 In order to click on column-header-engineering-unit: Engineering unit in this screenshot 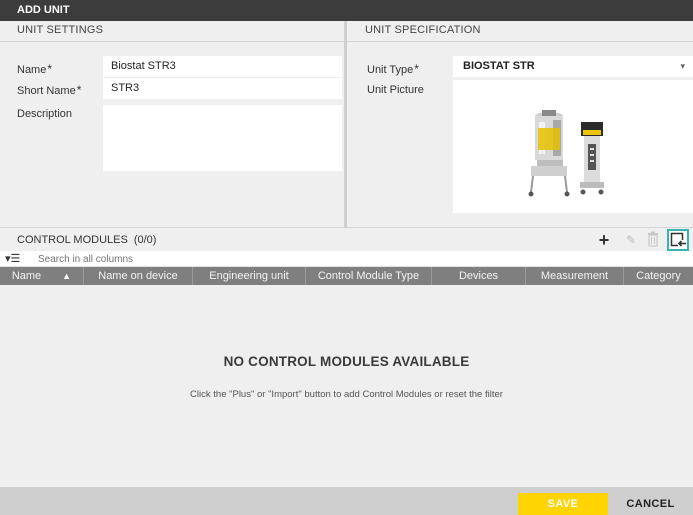, I will do `click(249, 276)`.